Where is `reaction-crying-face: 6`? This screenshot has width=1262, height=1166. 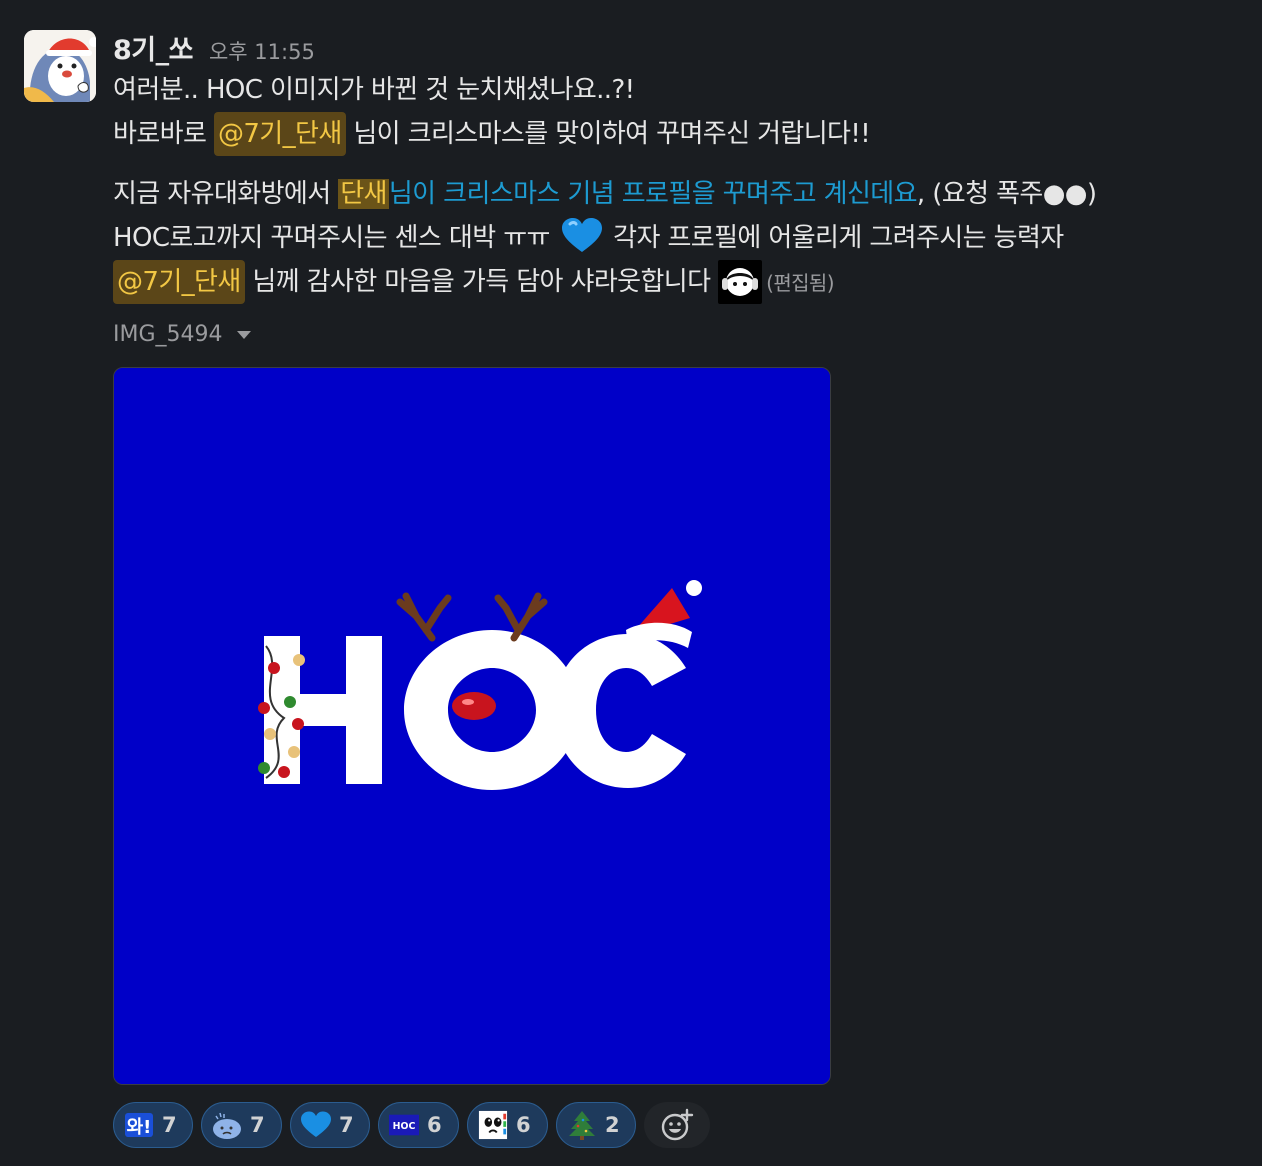
reaction-crying-face: 6 is located at coordinates (507, 1125).